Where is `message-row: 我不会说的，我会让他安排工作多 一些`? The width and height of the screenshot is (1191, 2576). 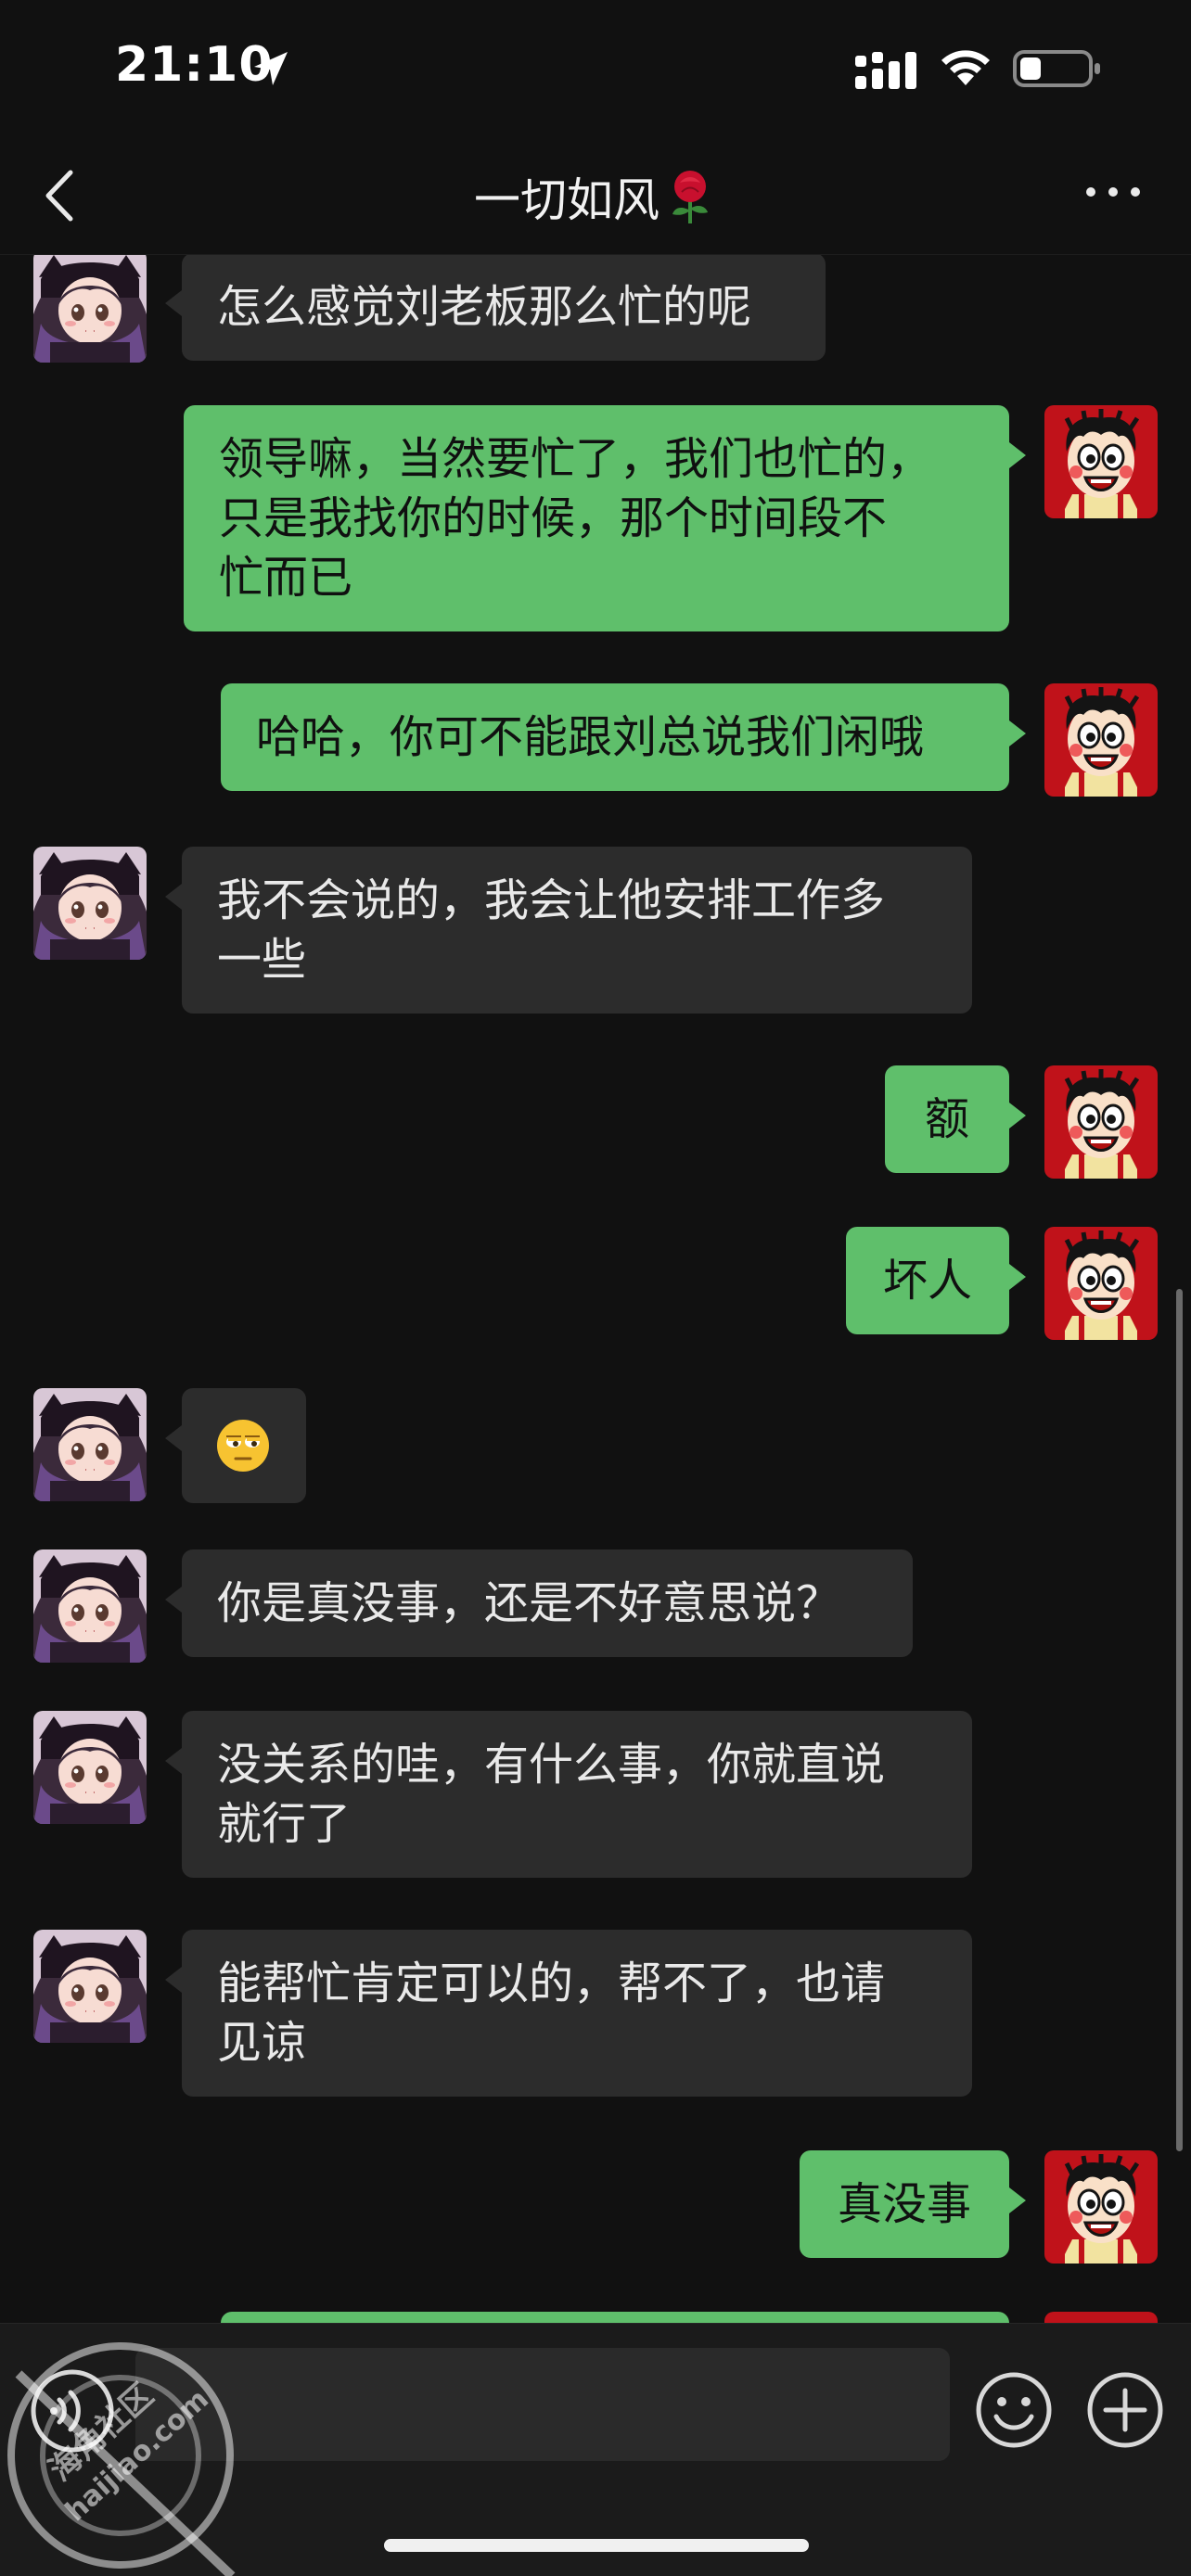
message-row: 我不会说的，我会让他安排工作多 一些 is located at coordinates (595, 933).